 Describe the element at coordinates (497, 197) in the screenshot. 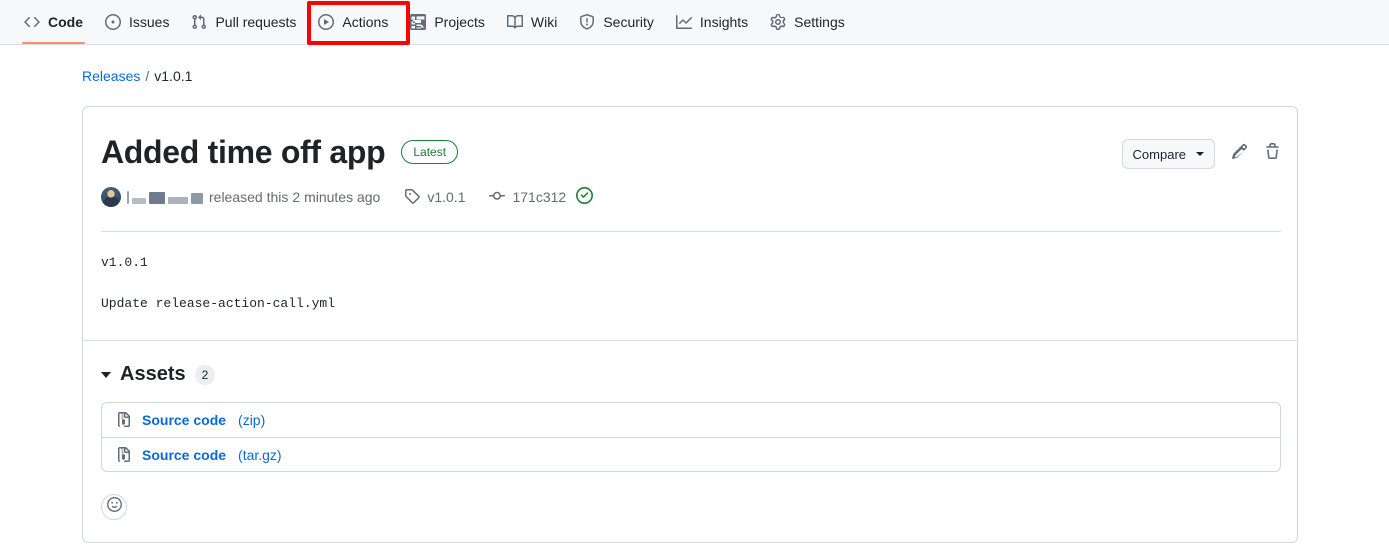

I see `git-commit-icon` at that location.